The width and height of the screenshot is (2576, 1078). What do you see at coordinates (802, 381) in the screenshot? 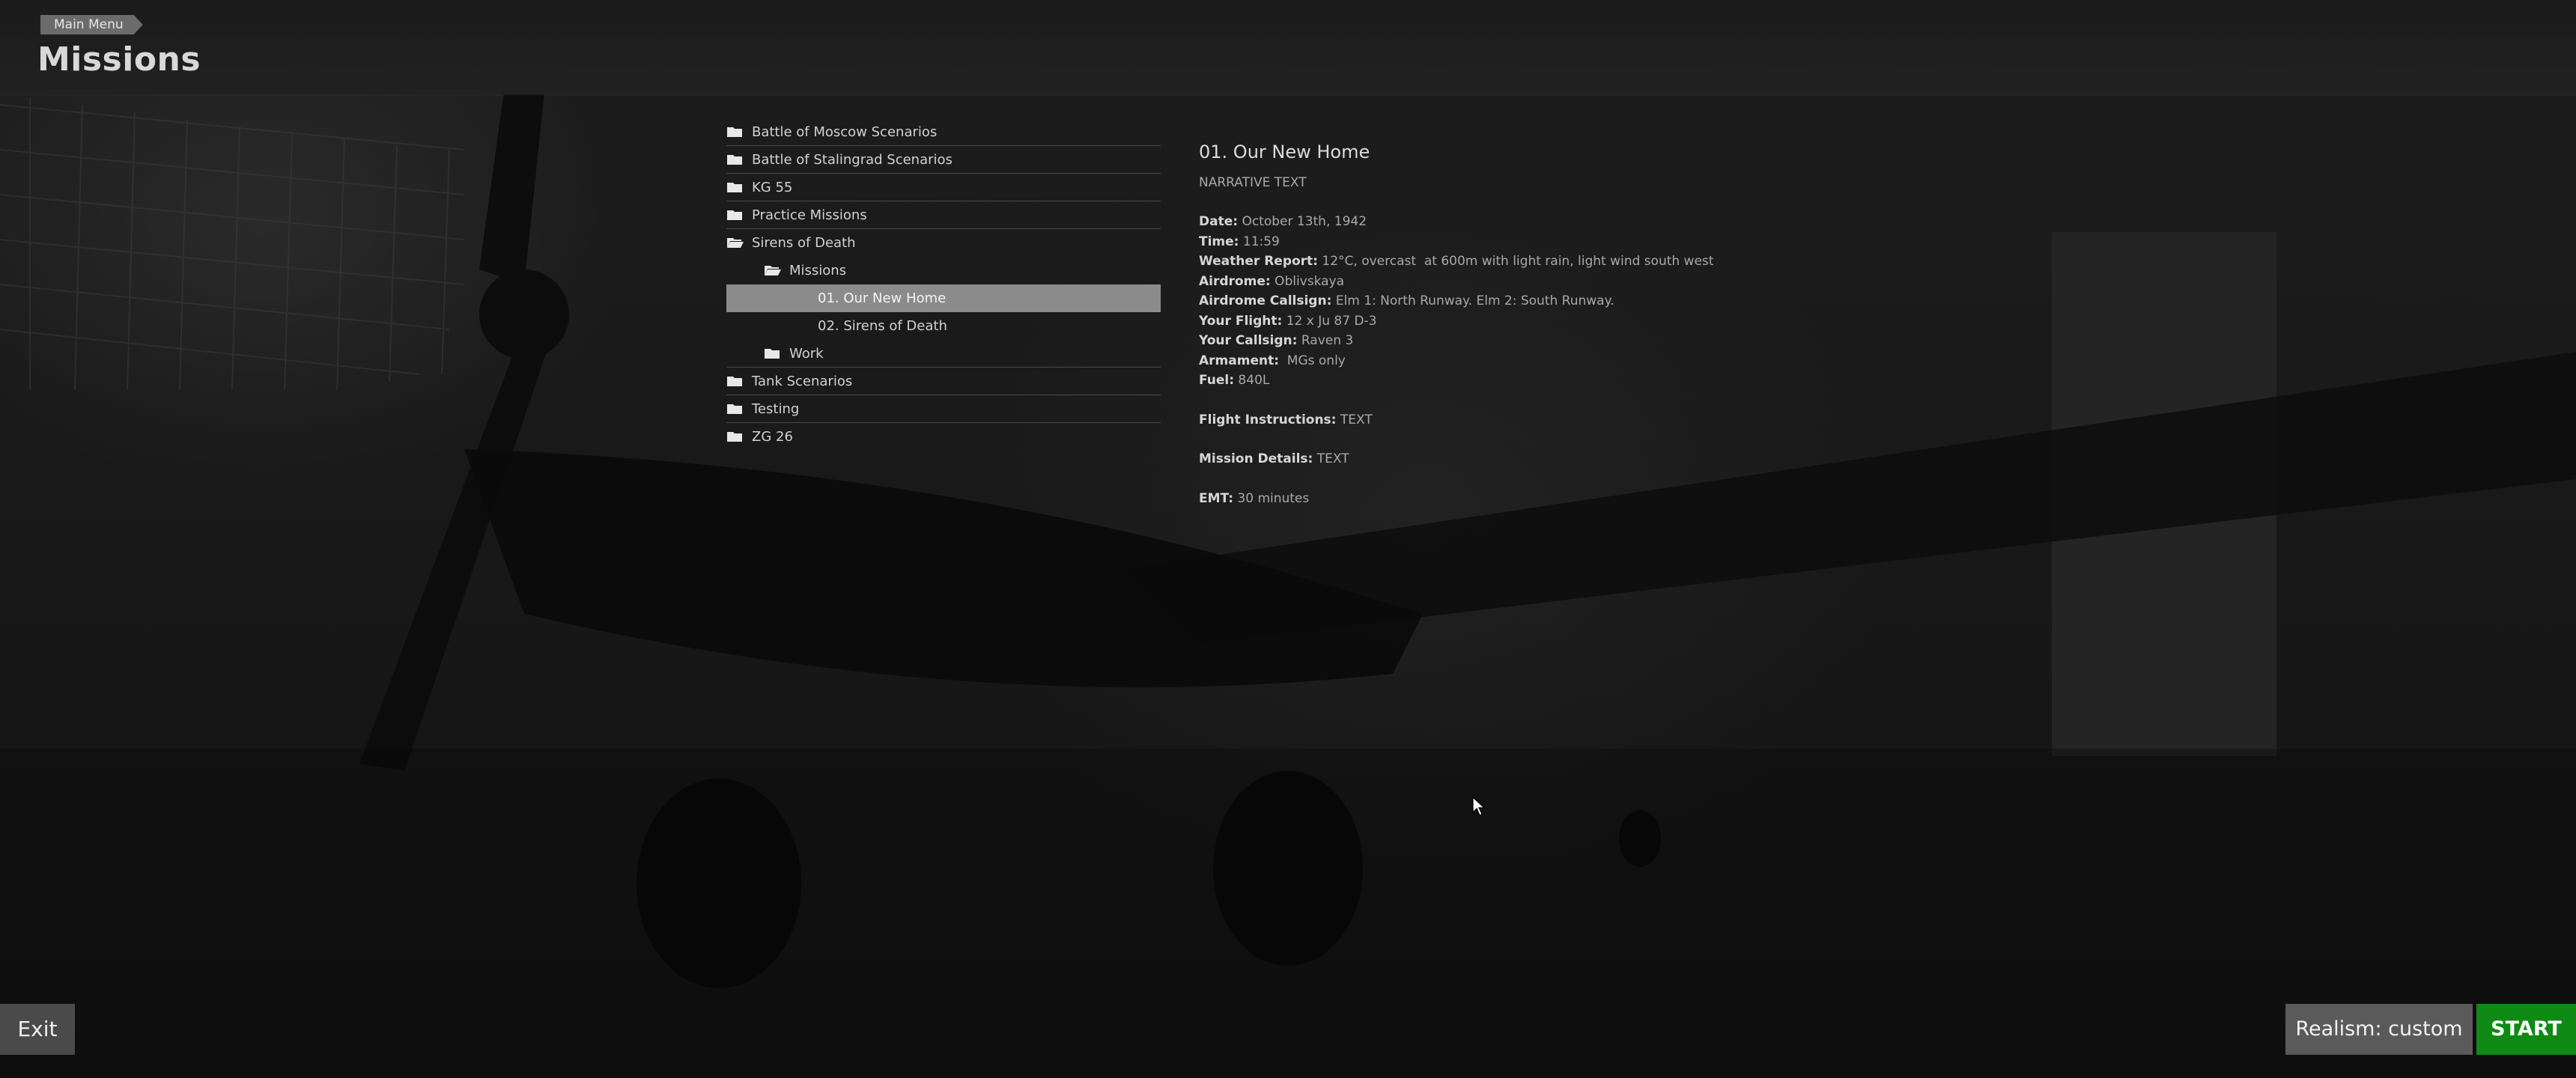
I see `tree-item-label: Tank Scenarios` at bounding box center [802, 381].